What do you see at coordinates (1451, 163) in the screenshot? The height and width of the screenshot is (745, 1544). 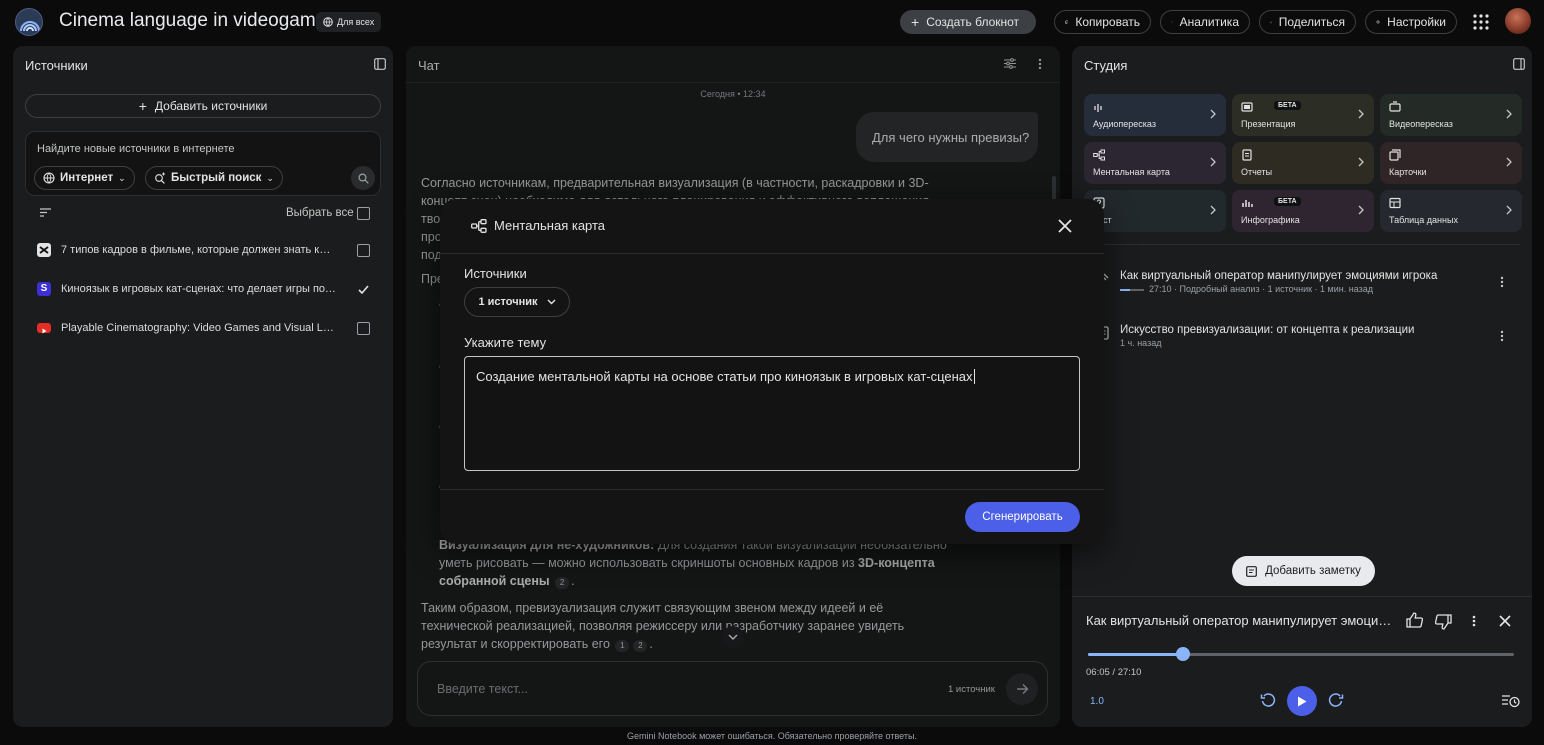 I see `studio-tile: Карточки` at bounding box center [1451, 163].